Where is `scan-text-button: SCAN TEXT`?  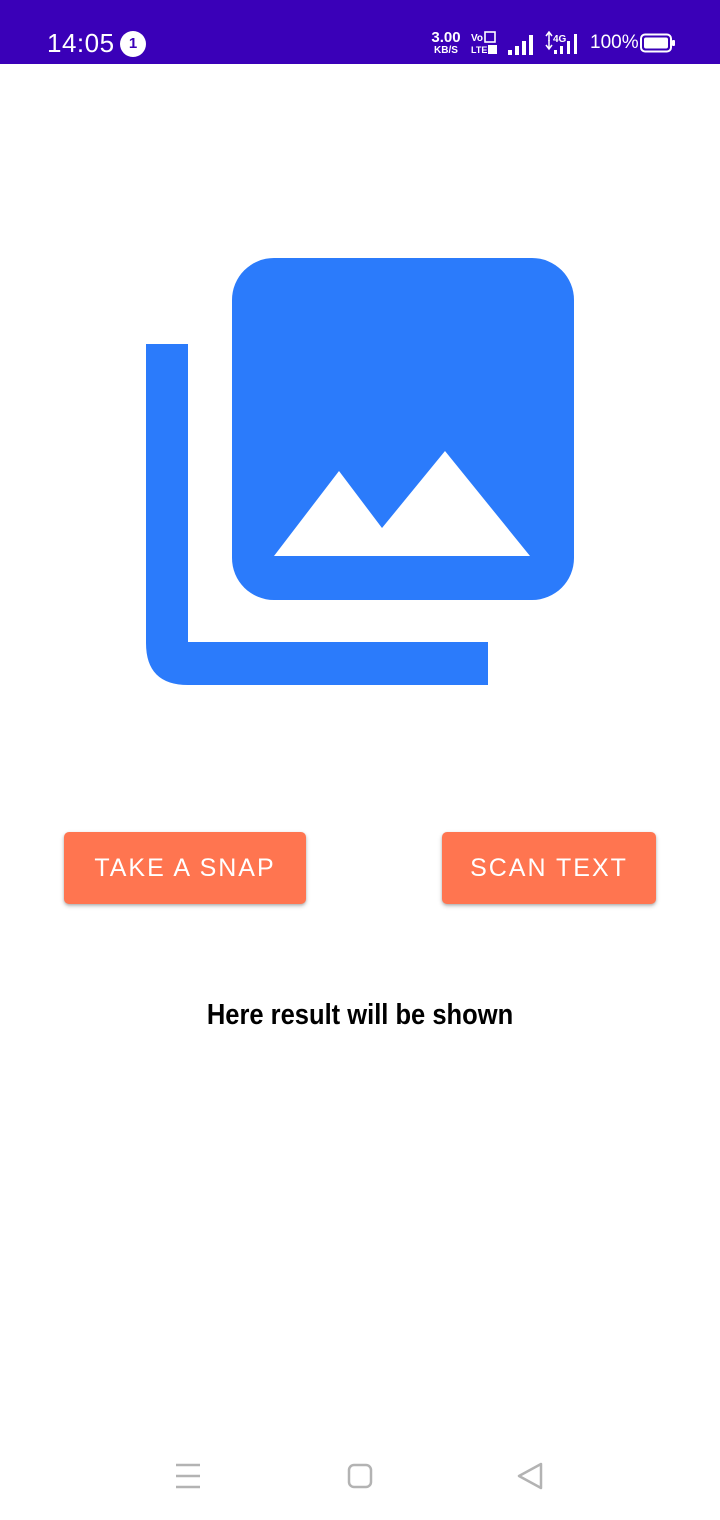 scan-text-button: SCAN TEXT is located at coordinates (549, 868).